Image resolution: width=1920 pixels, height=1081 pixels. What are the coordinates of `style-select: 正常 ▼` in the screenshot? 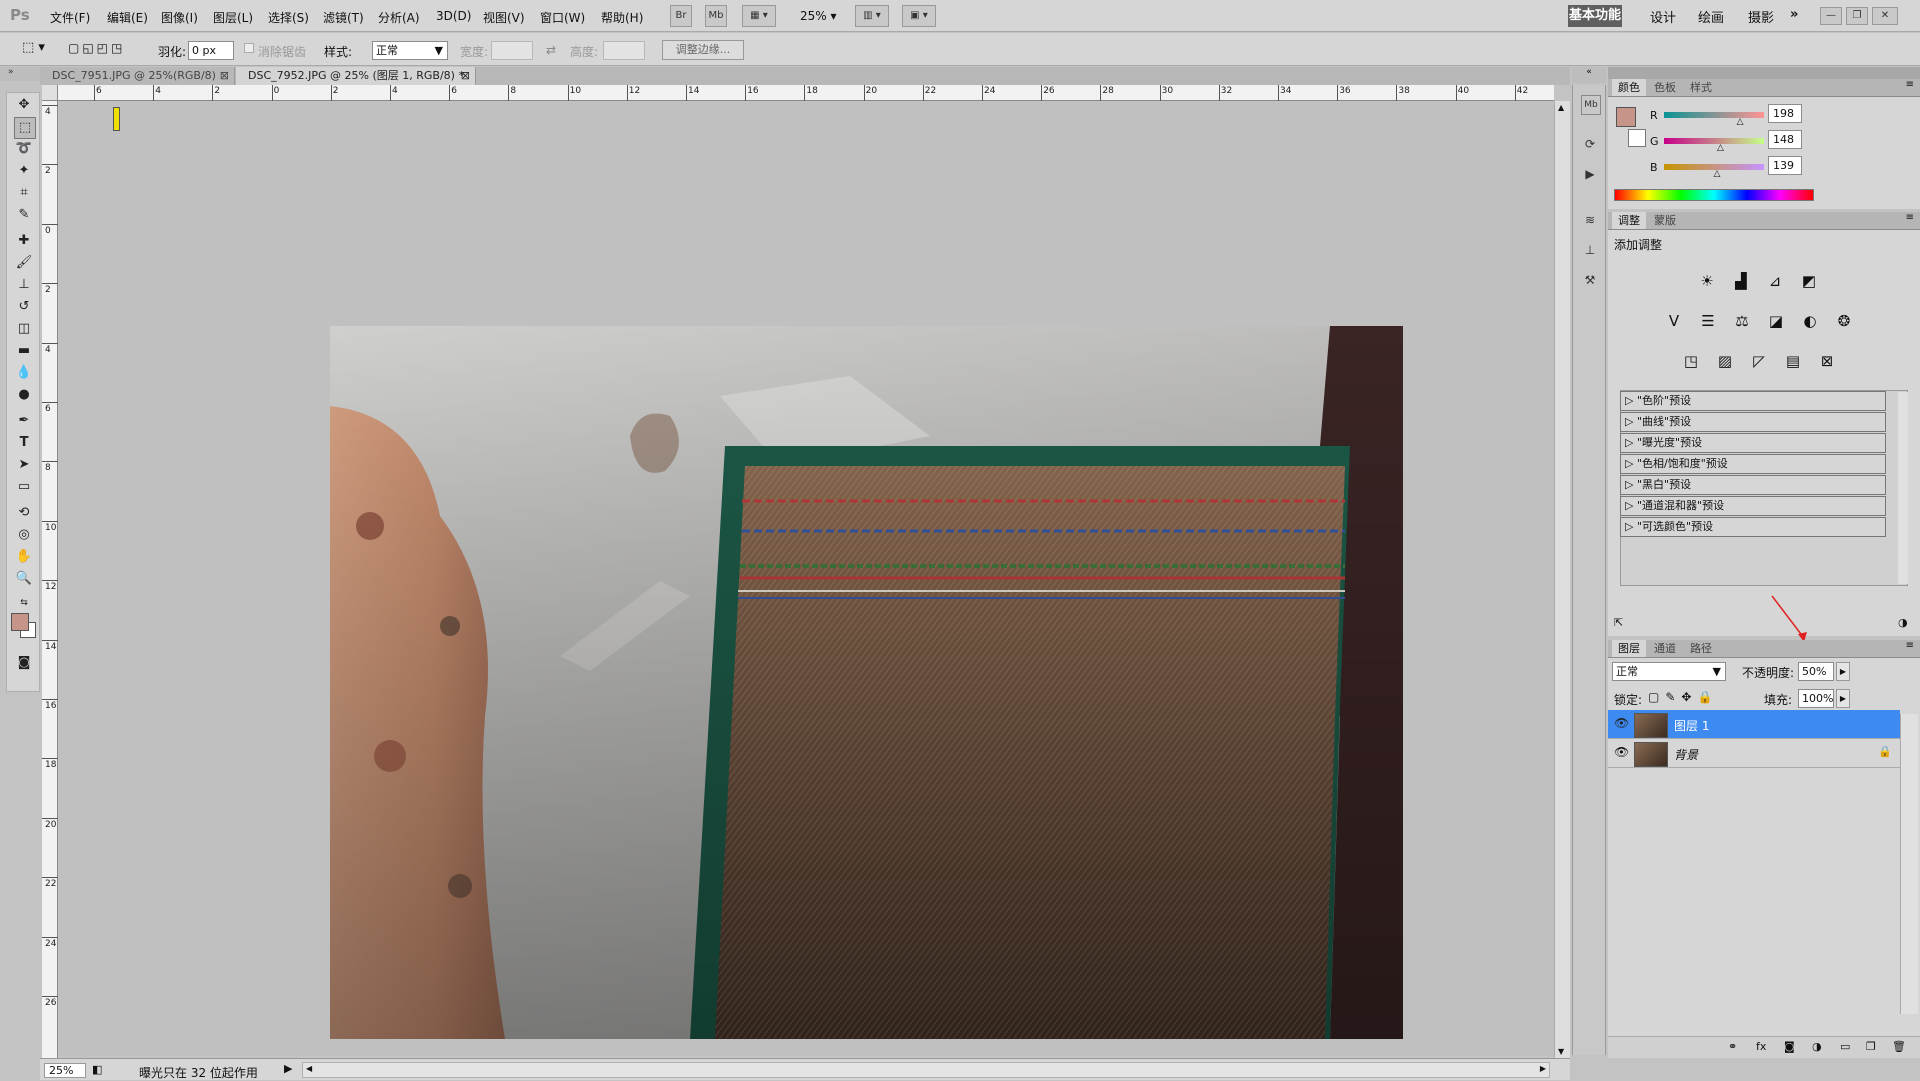 It's located at (410, 50).